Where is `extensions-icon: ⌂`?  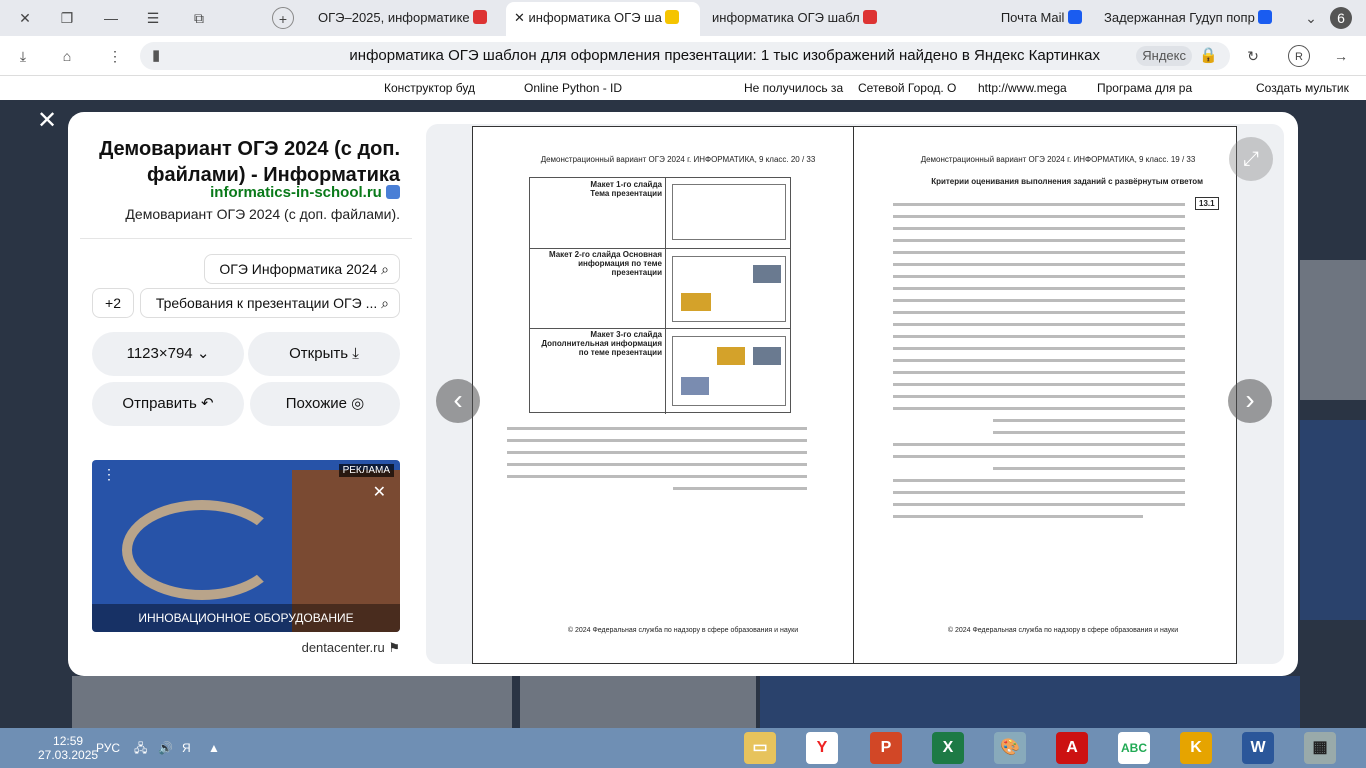
extensions-icon: ⌂ is located at coordinates (67, 56).